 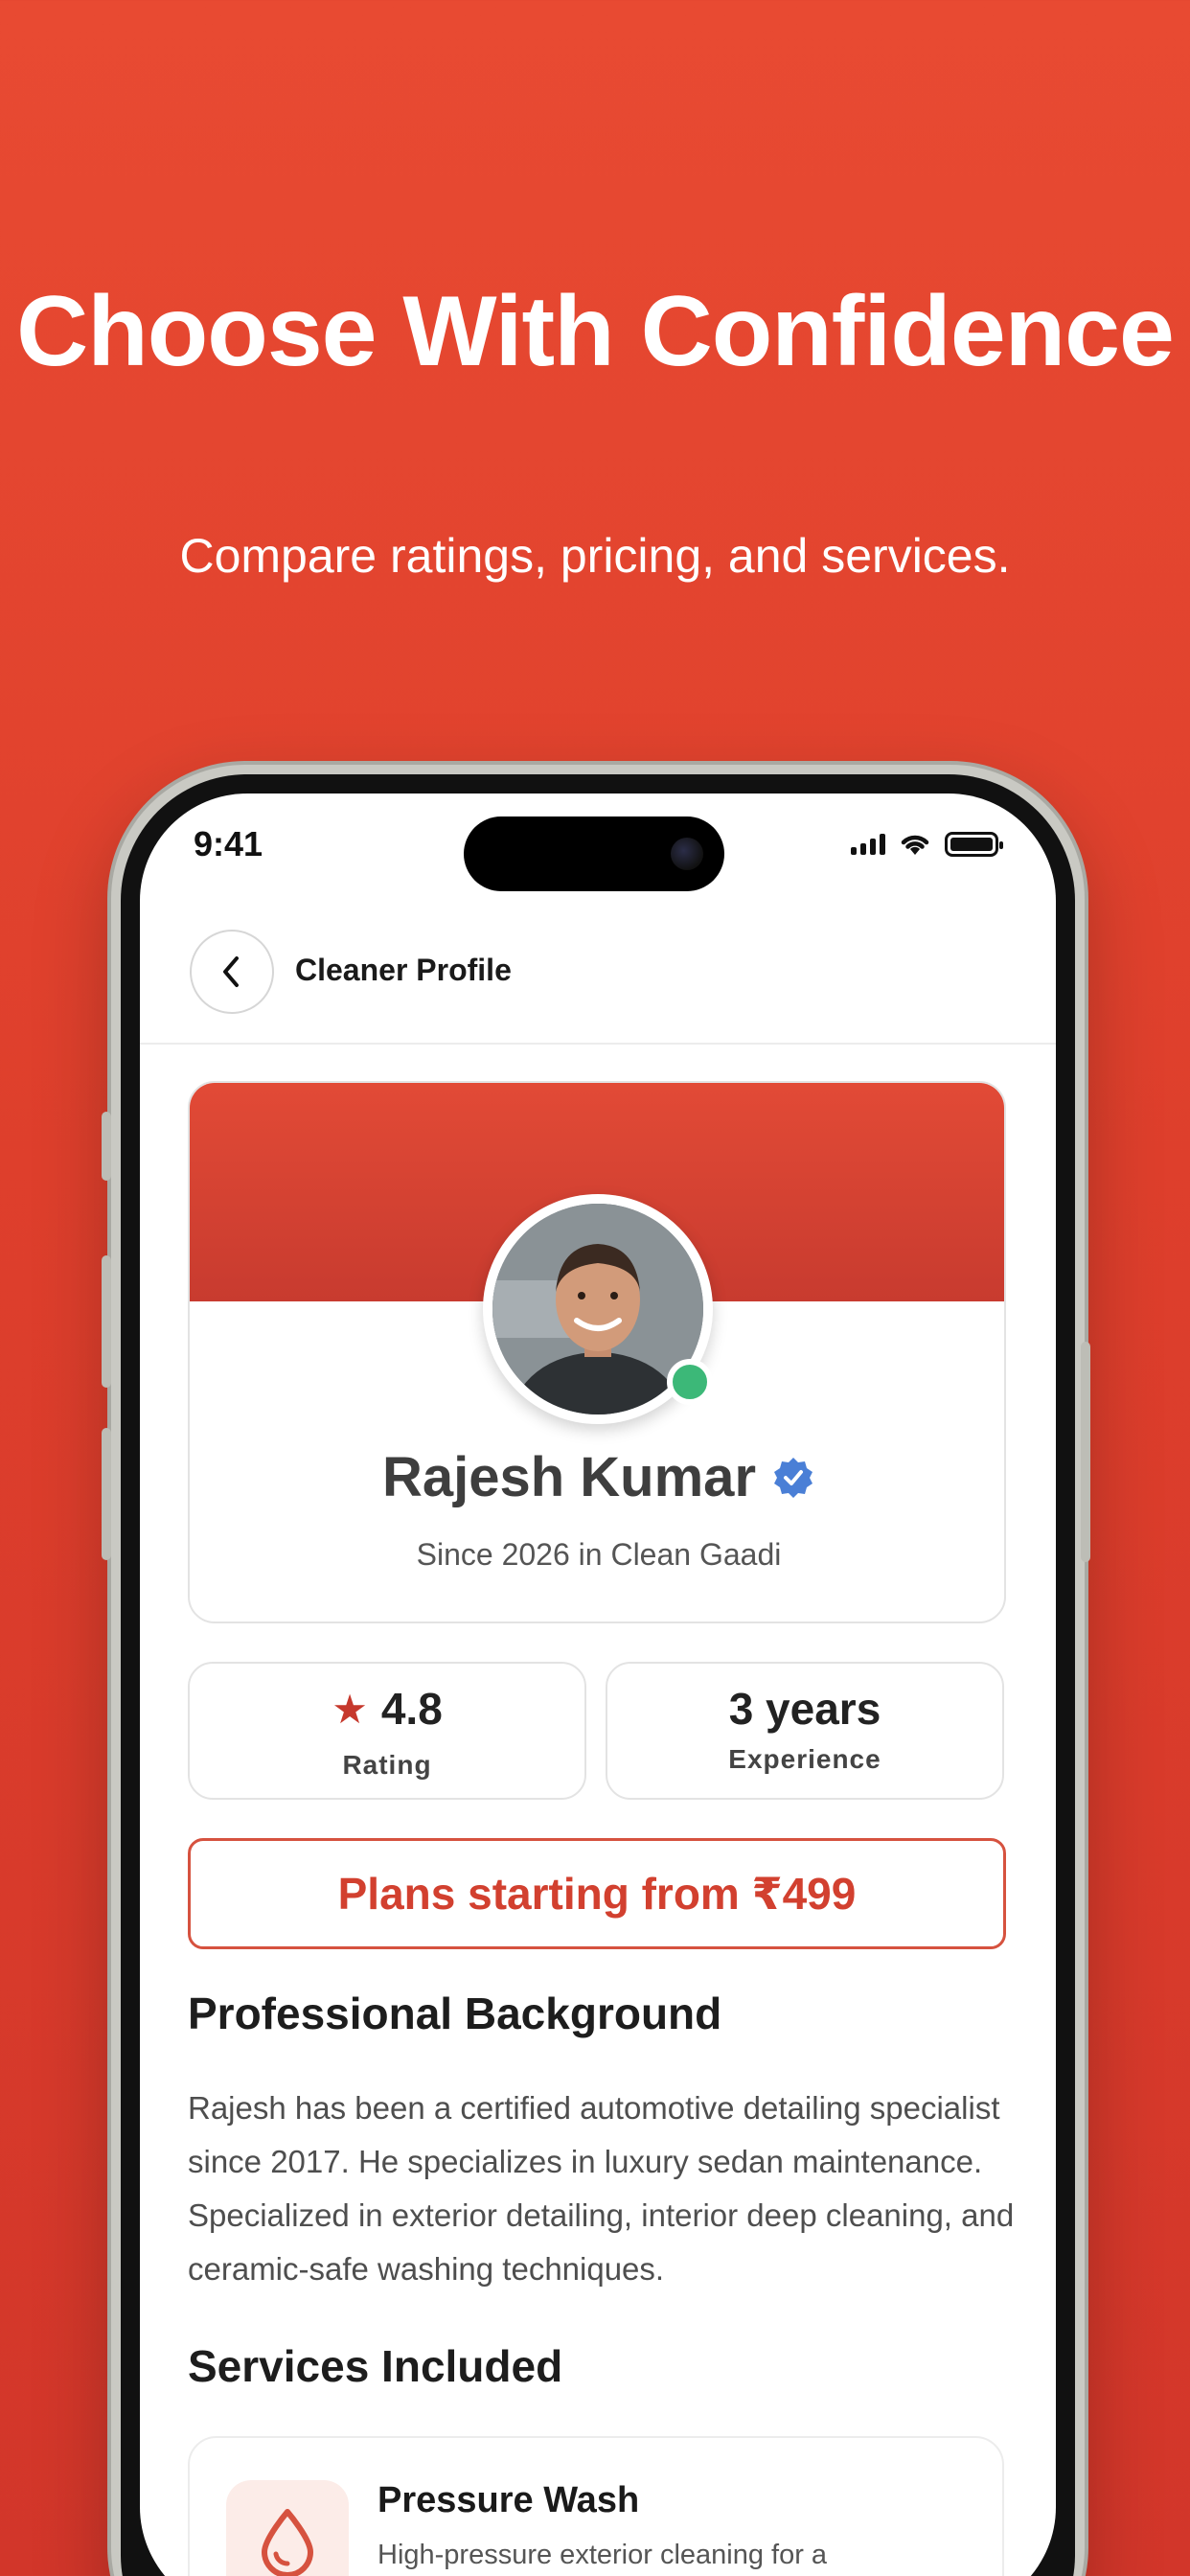 What do you see at coordinates (229, 843) in the screenshot?
I see `status-time: 9:41` at bounding box center [229, 843].